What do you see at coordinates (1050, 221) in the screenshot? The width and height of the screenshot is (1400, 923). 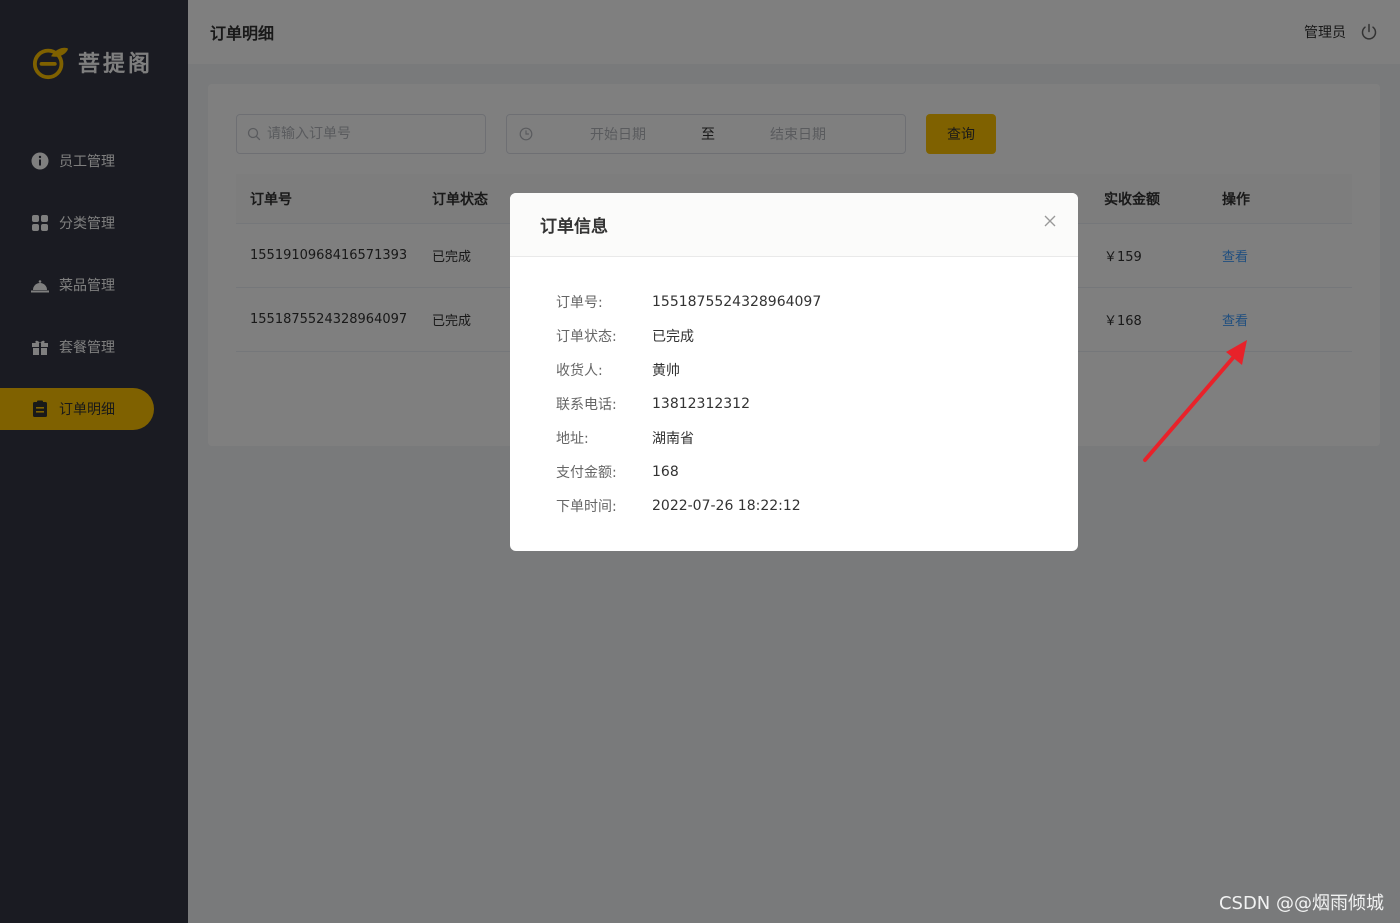 I see `close-icon` at bounding box center [1050, 221].